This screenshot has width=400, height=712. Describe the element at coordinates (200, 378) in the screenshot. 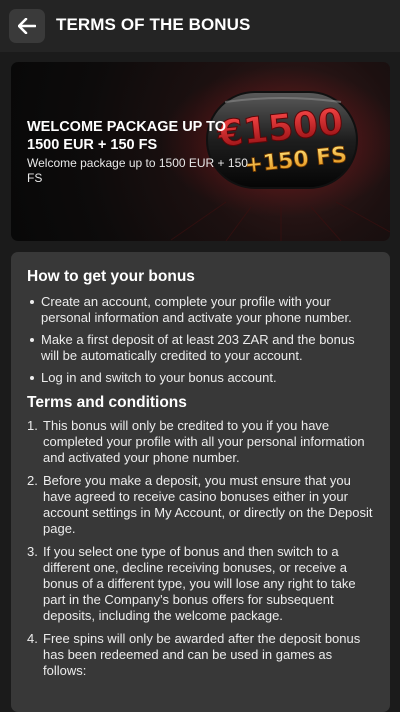

I see `list-item: Log in and switch to your bonus account.` at that location.